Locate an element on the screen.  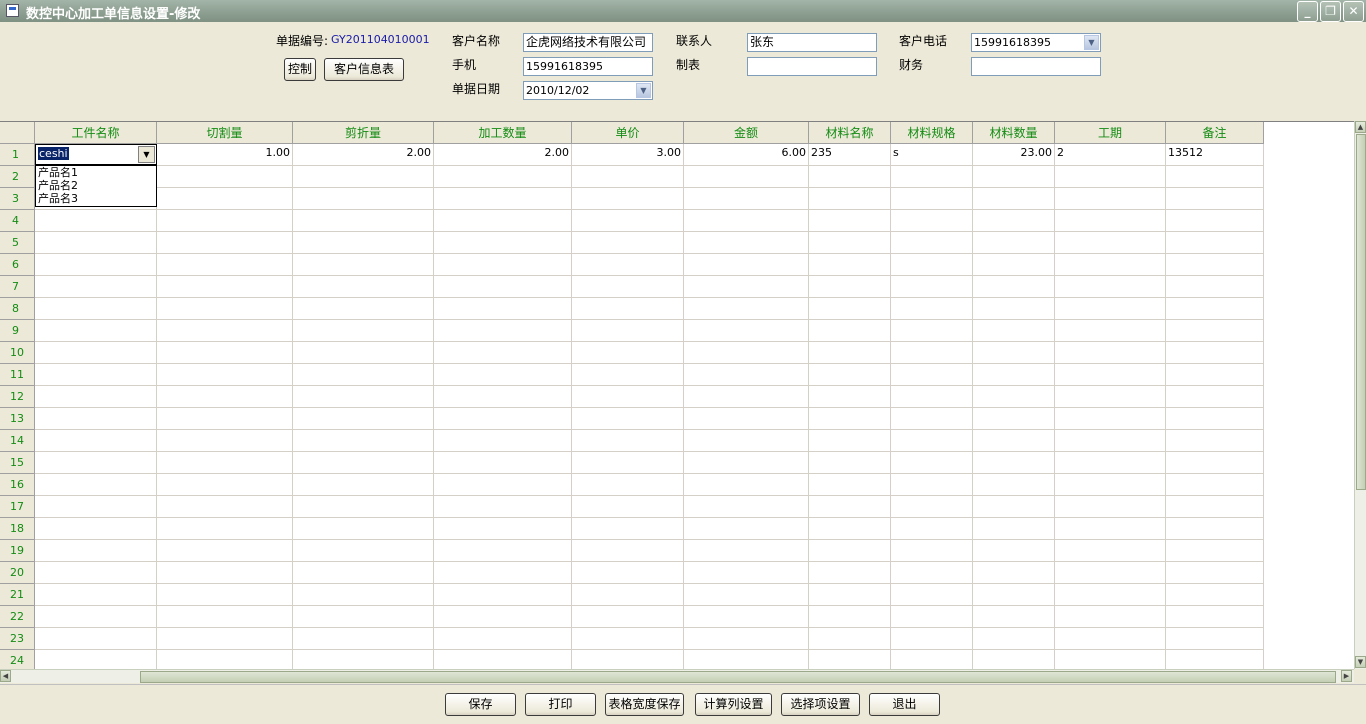
row-header: 17 is located at coordinates (17, 507).